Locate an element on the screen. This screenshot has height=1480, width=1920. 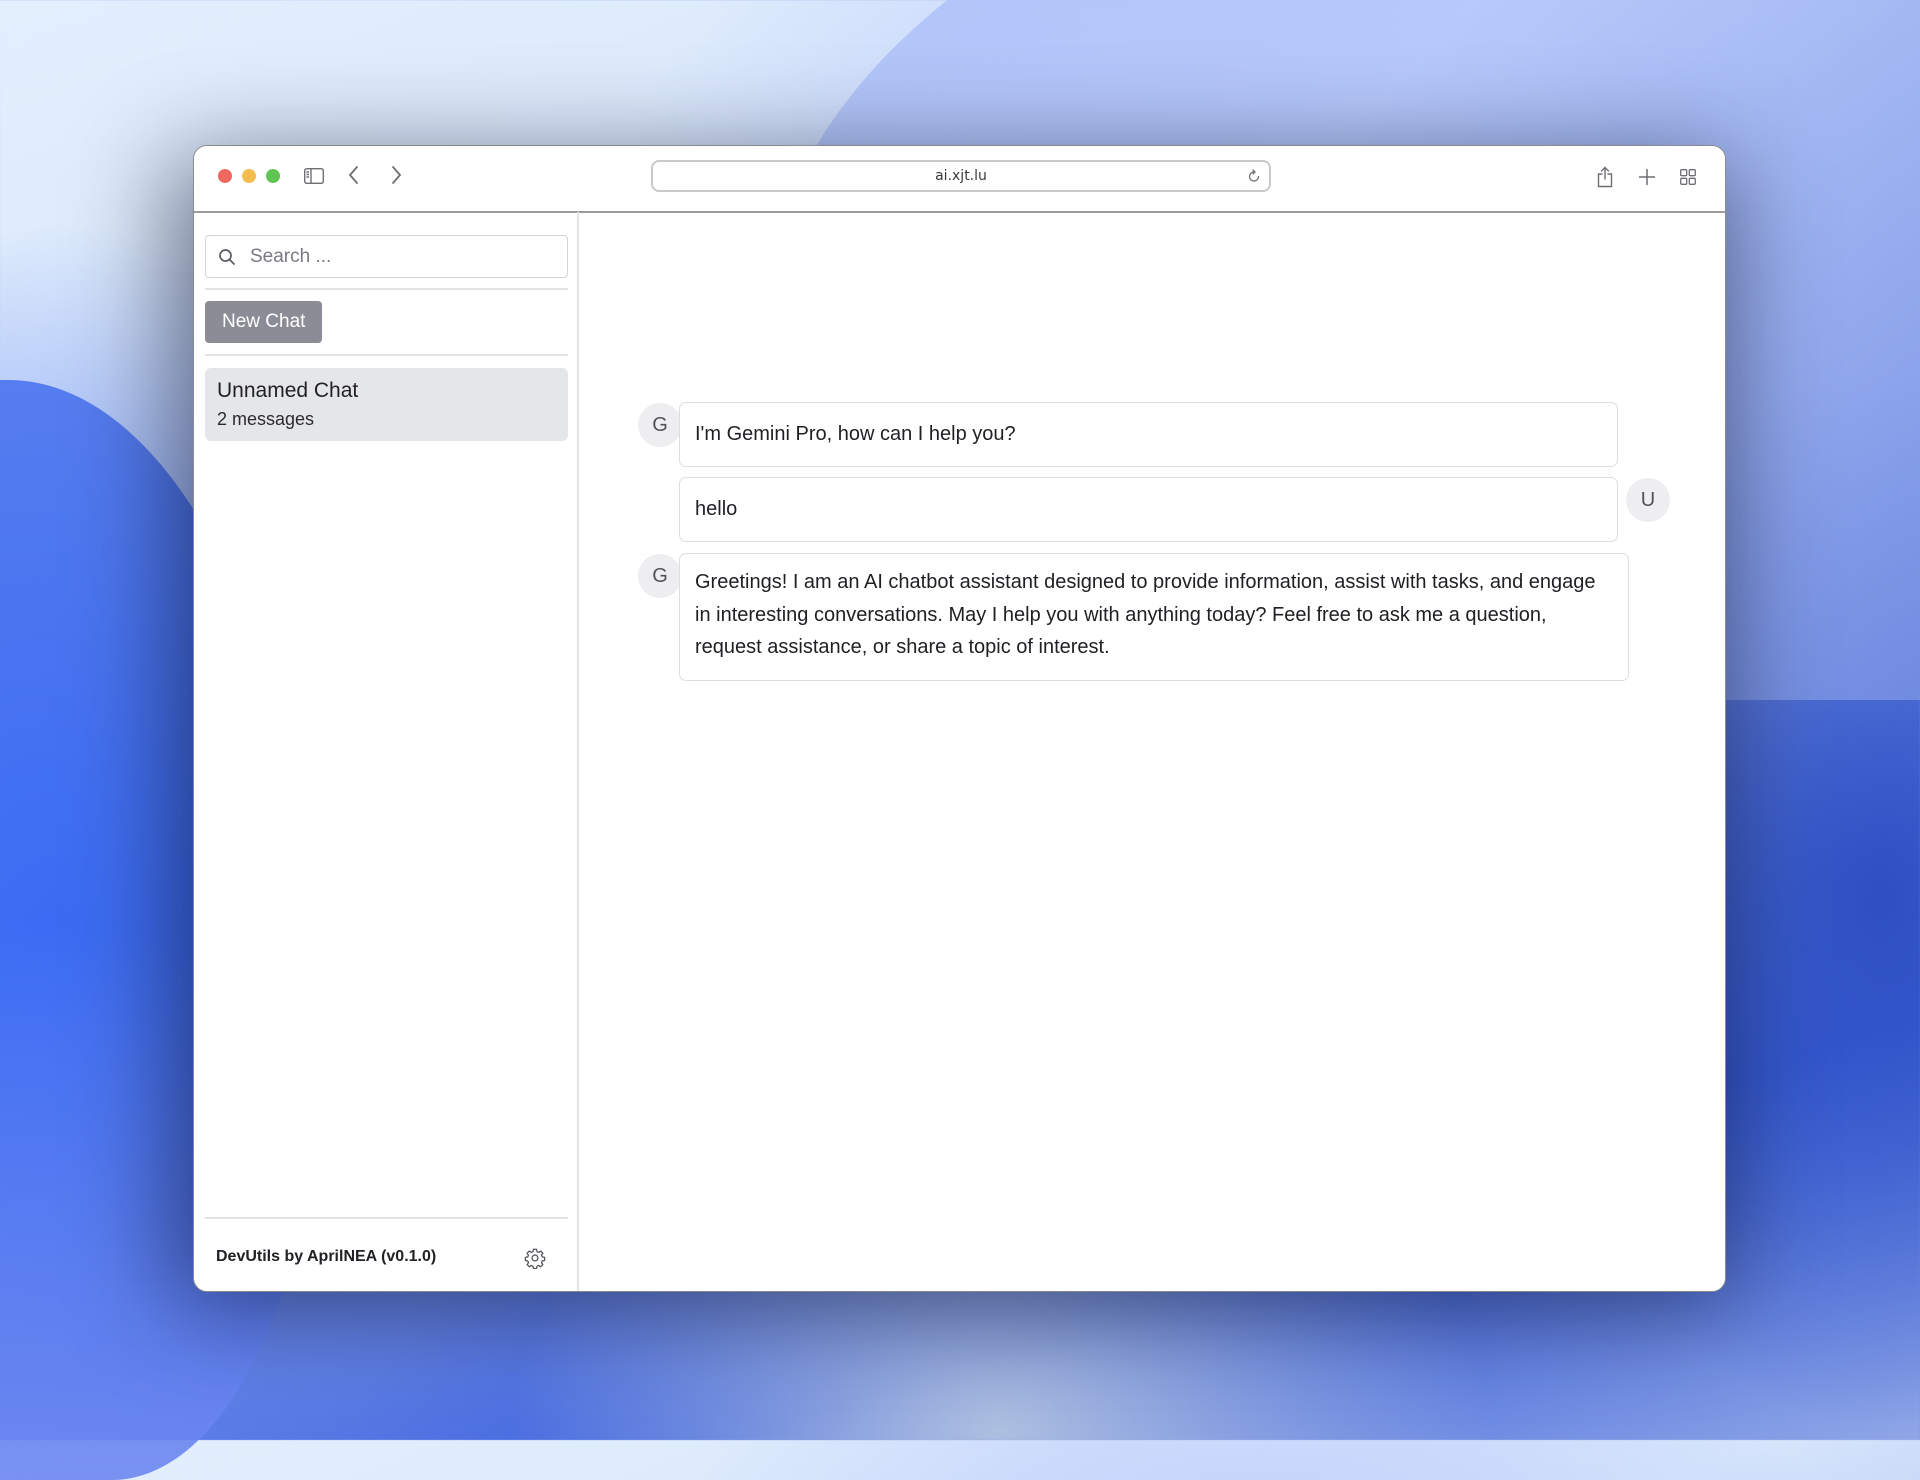
user-avatar: U is located at coordinates (1648, 500).